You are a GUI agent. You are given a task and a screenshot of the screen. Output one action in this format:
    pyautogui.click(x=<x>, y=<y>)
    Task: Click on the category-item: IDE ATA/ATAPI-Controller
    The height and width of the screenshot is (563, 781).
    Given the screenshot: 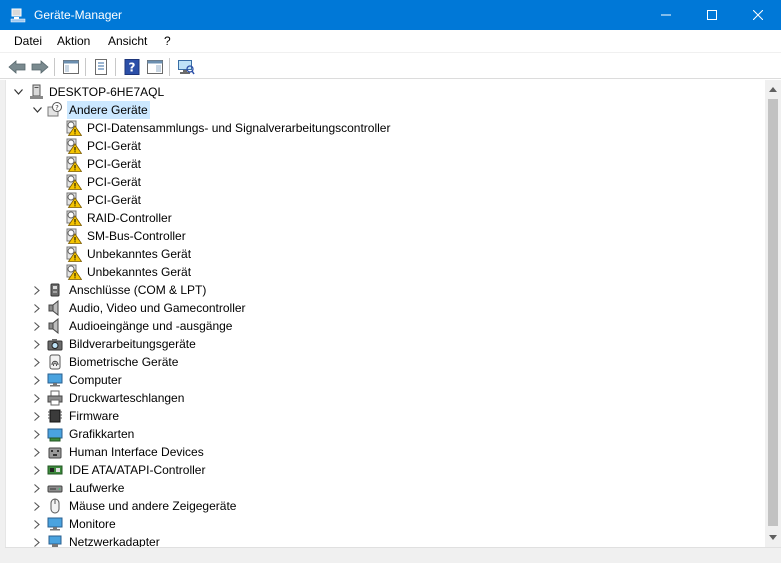 What is the action you would take?
    pyautogui.click(x=356, y=470)
    